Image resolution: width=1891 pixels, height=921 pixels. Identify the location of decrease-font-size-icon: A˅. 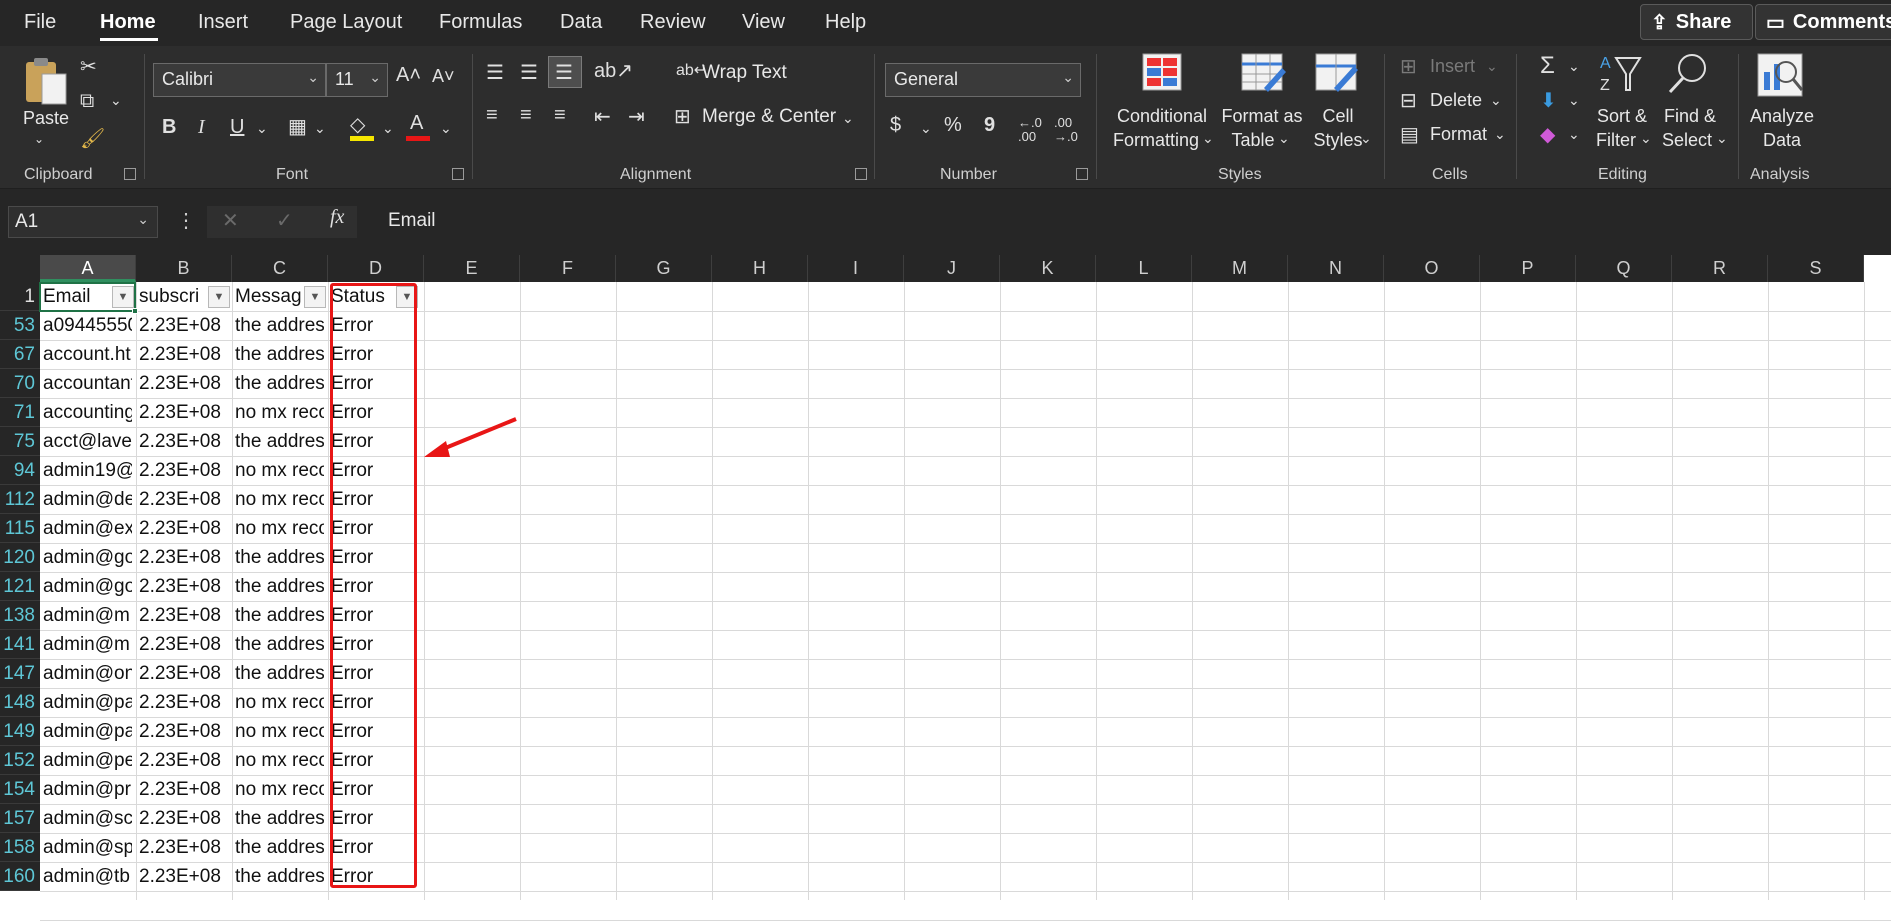
(443, 76).